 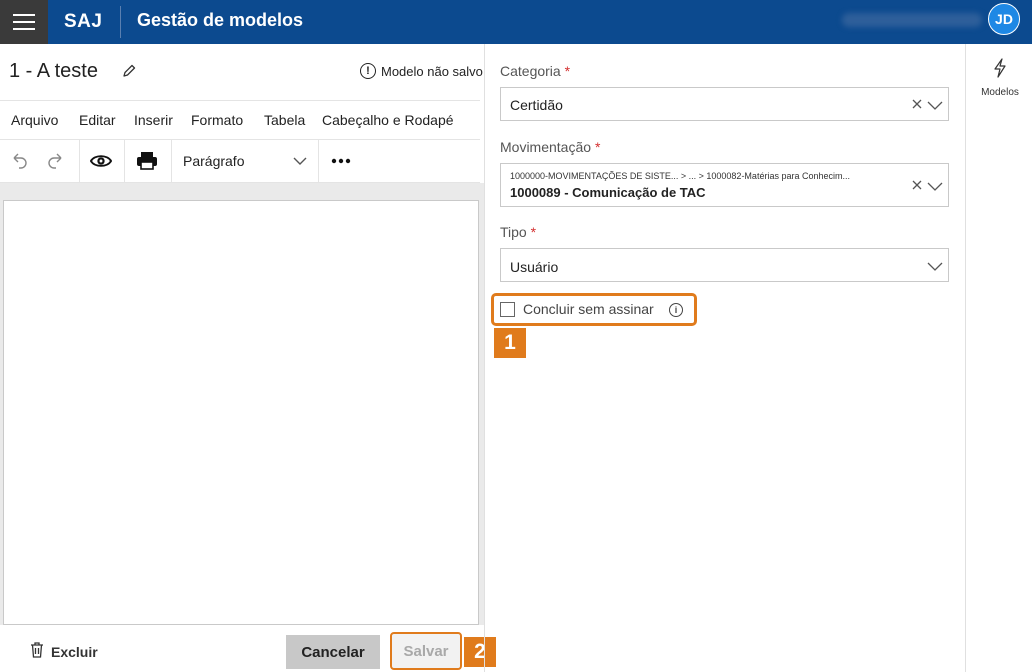 I want to click on undo-icon, so click(x=19, y=161).